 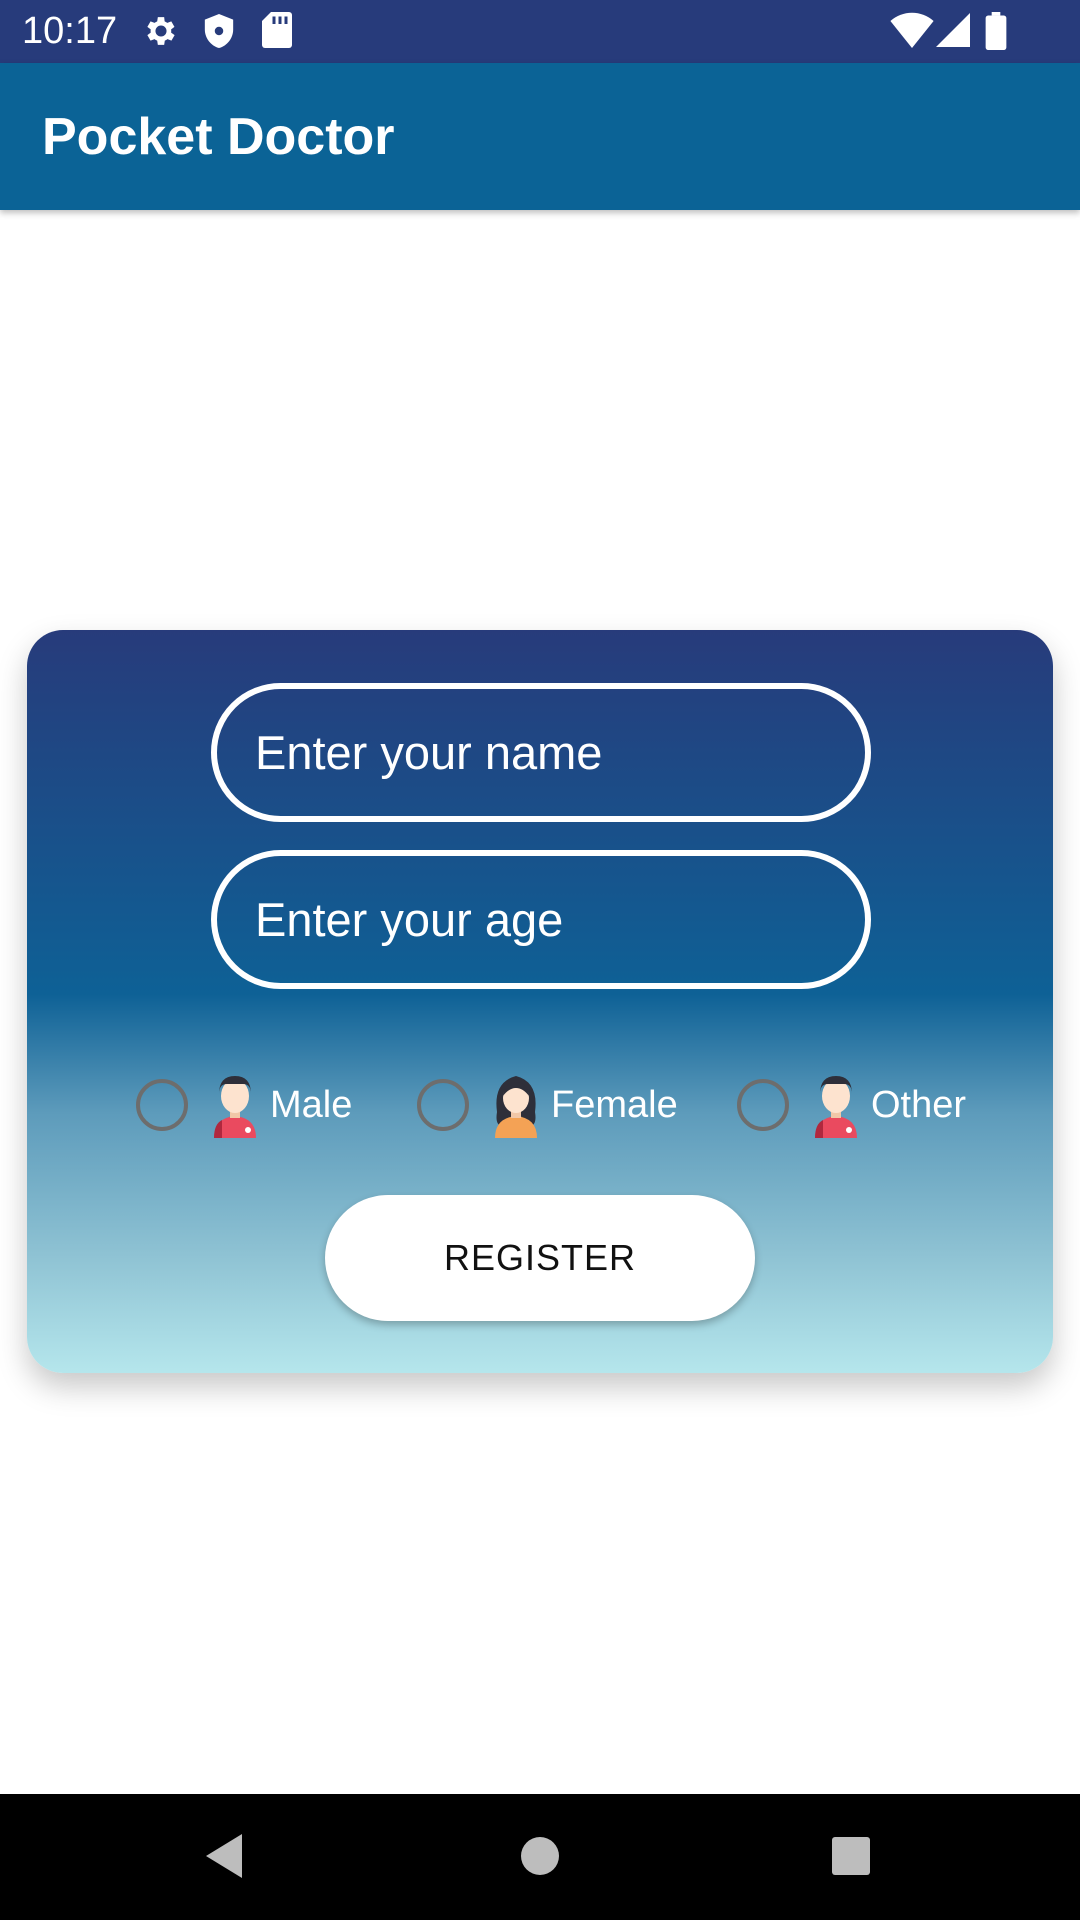 I want to click on status-time: 10:17, so click(x=70, y=31).